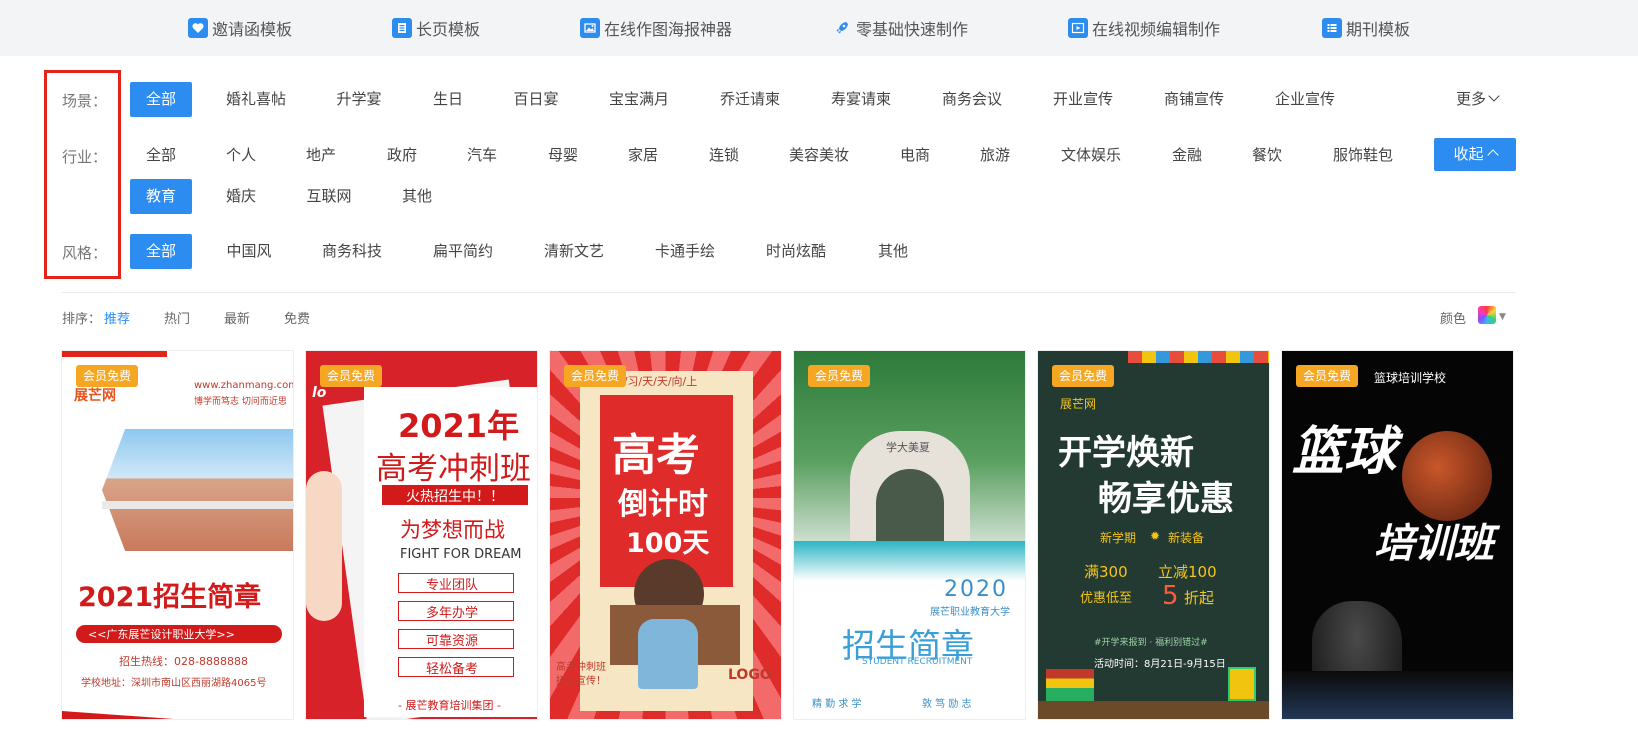  I want to click on industry-tag: 个人, so click(241, 155).